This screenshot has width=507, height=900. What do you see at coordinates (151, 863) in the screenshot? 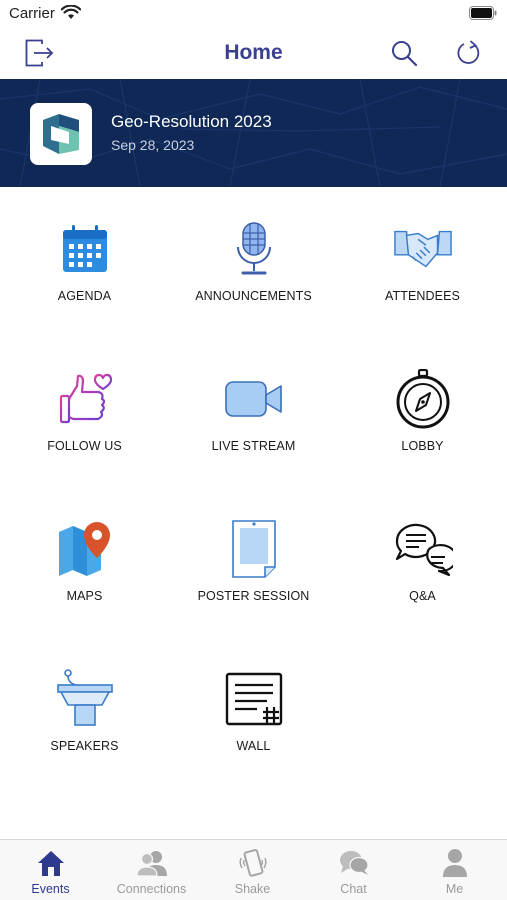
I see `people-icon` at bounding box center [151, 863].